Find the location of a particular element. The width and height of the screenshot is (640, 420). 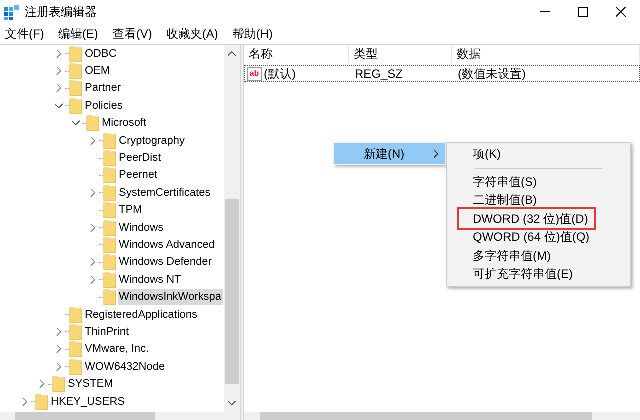

close-icon is located at coordinates (621, 12).